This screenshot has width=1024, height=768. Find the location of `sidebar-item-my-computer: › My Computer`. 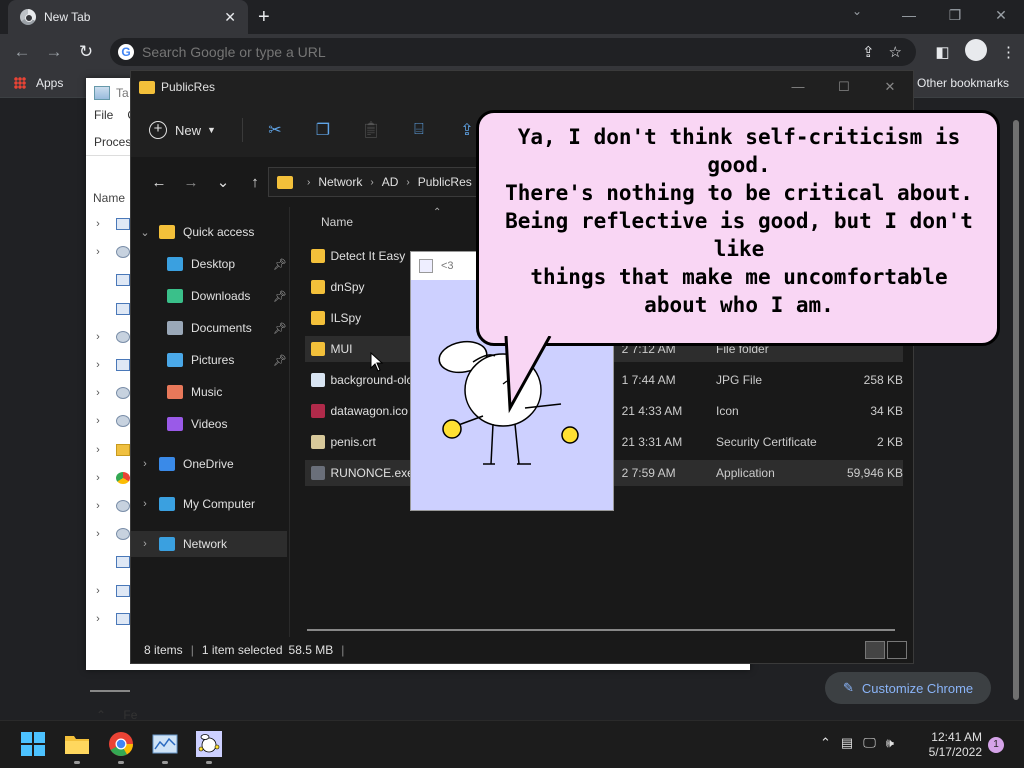

sidebar-item-my-computer: › My Computer is located at coordinates (209, 504).